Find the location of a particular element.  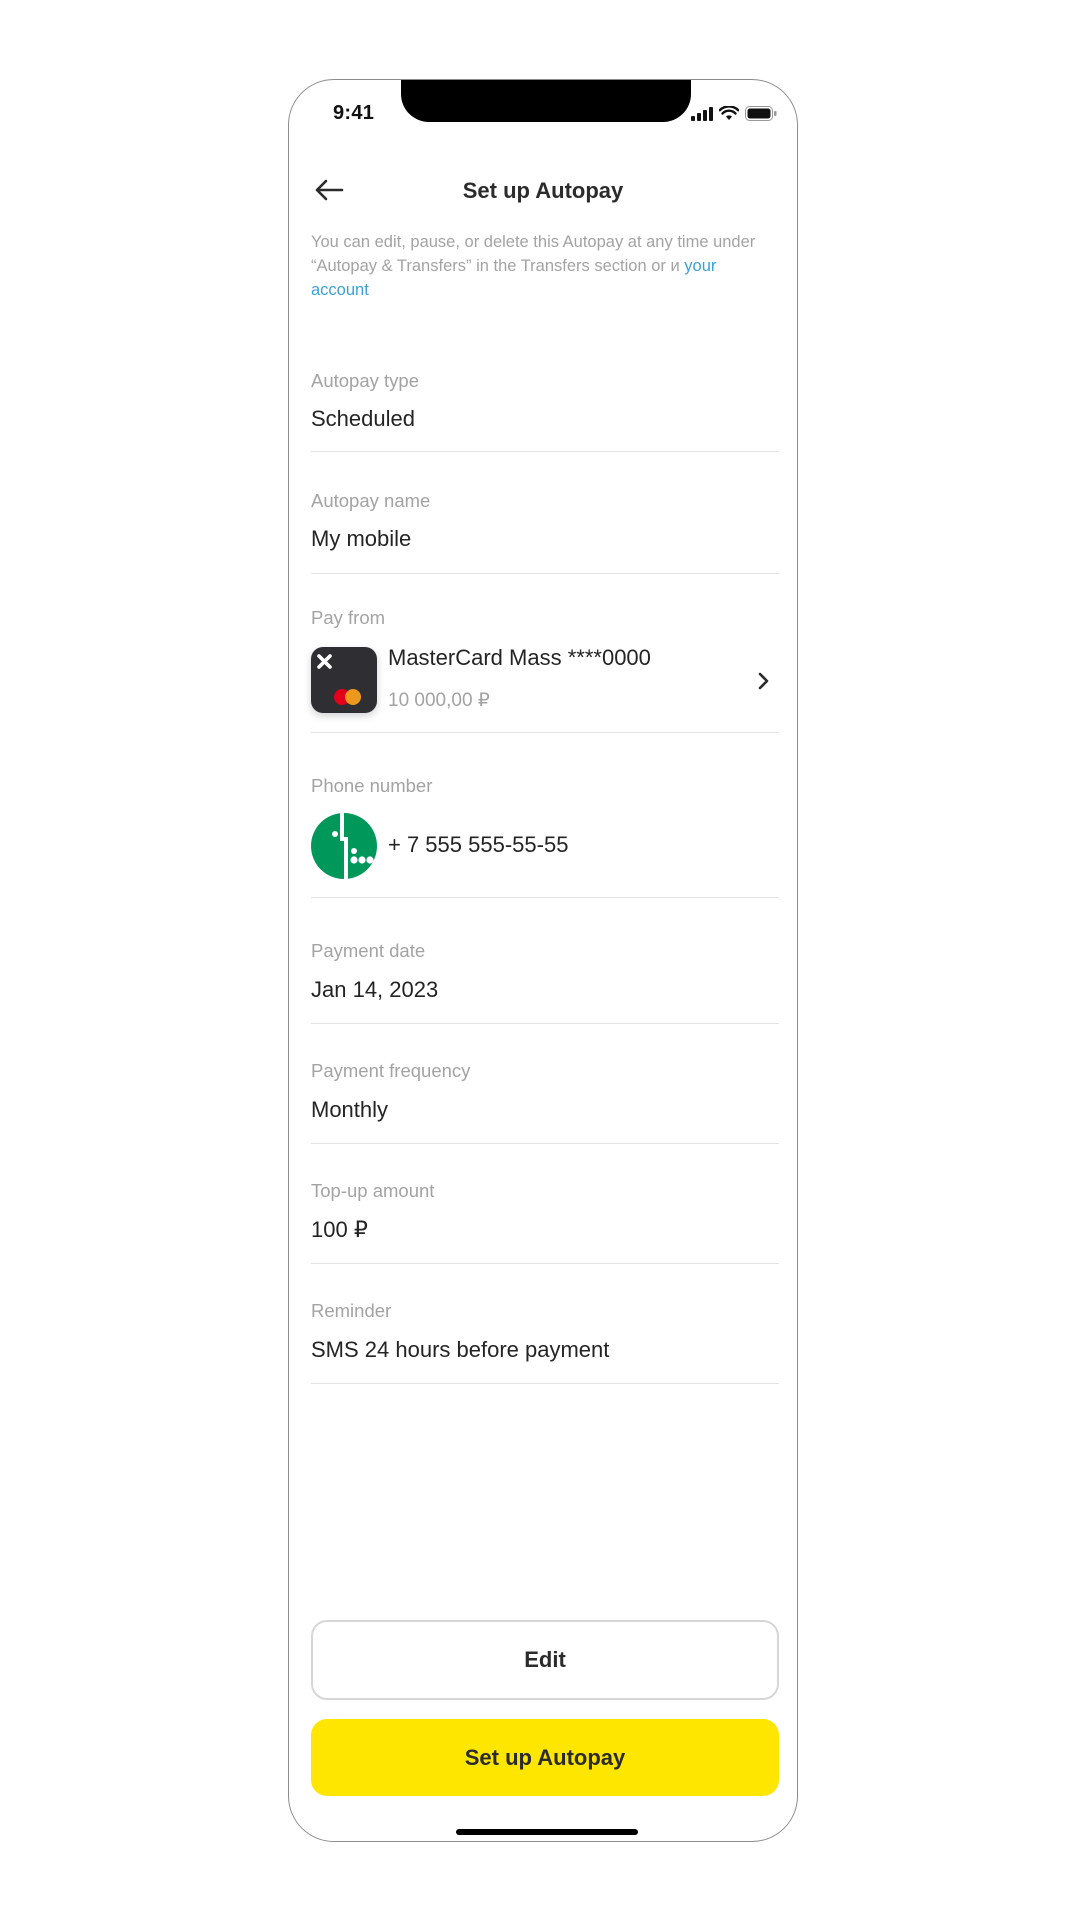

card-art is located at coordinates (339, 679).